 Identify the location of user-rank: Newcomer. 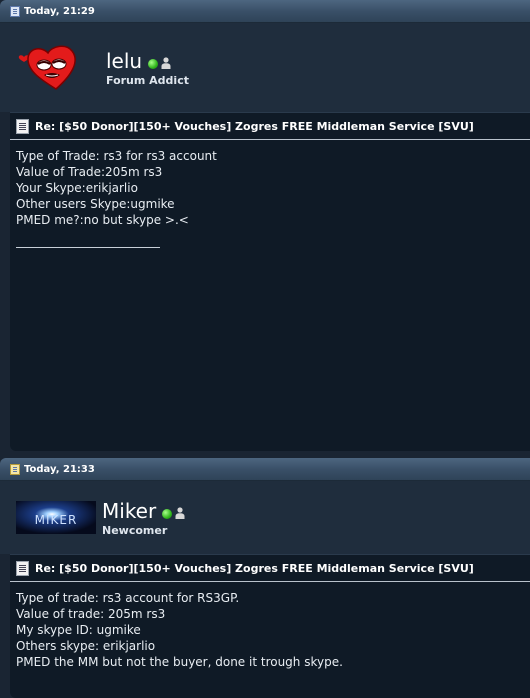
(135, 530).